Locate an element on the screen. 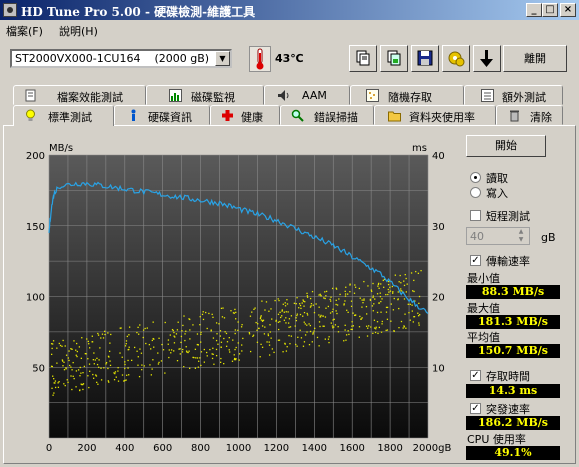  x-tick-label: 1200 is located at coordinates (276, 448).